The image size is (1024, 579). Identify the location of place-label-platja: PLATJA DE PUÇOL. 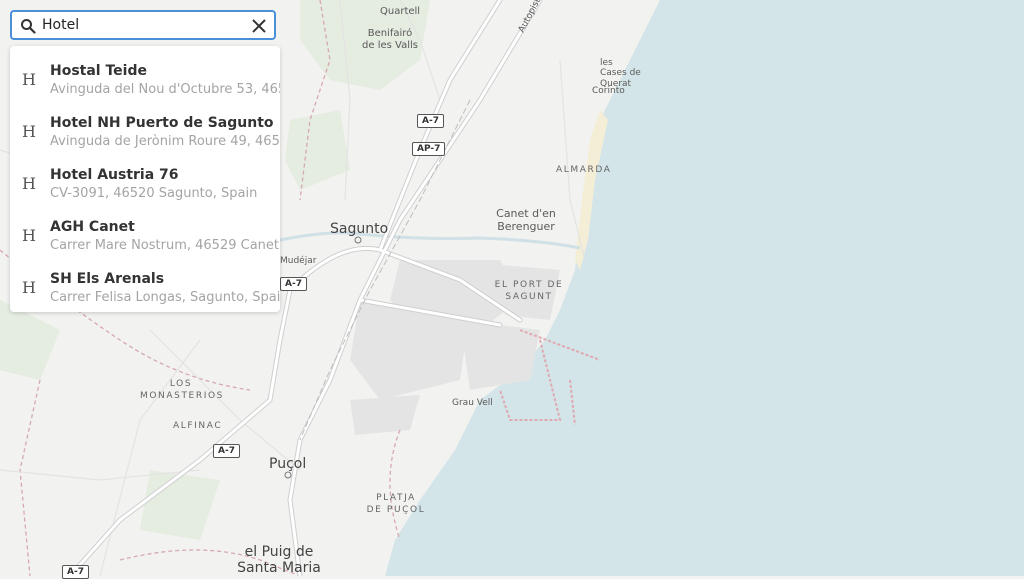
(396, 504).